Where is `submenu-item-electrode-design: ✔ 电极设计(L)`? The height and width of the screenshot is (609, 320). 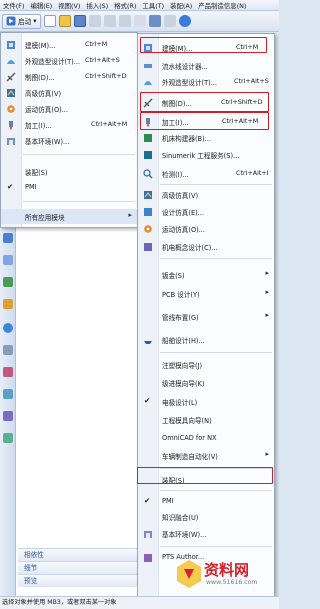 submenu-item-electrode-design: ✔ 电极设计(L) is located at coordinates (206, 401).